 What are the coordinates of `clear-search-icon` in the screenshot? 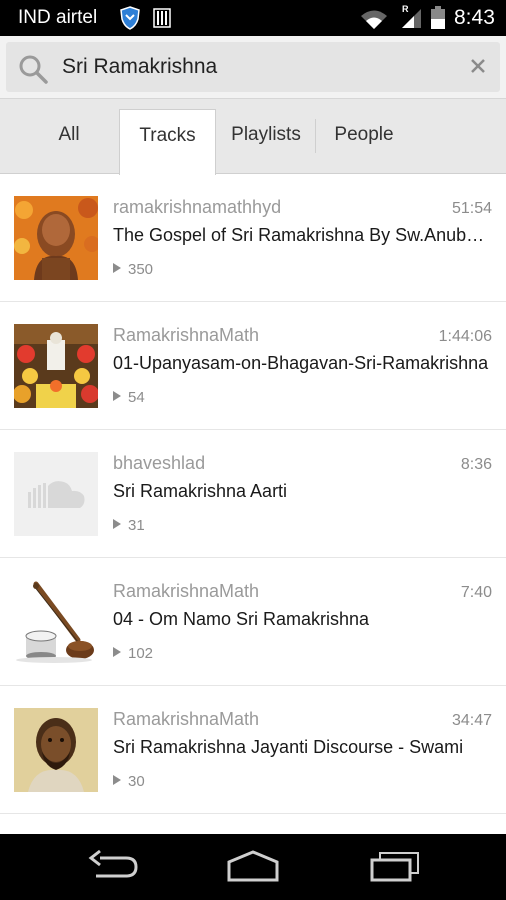 It's located at (478, 66).